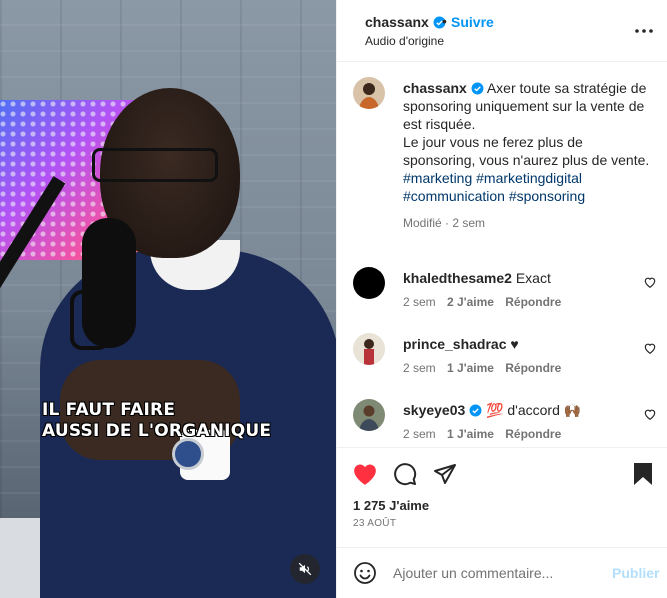 This screenshot has width=667, height=598. What do you see at coordinates (493, 573) in the screenshot?
I see `comment-input` at bounding box center [493, 573].